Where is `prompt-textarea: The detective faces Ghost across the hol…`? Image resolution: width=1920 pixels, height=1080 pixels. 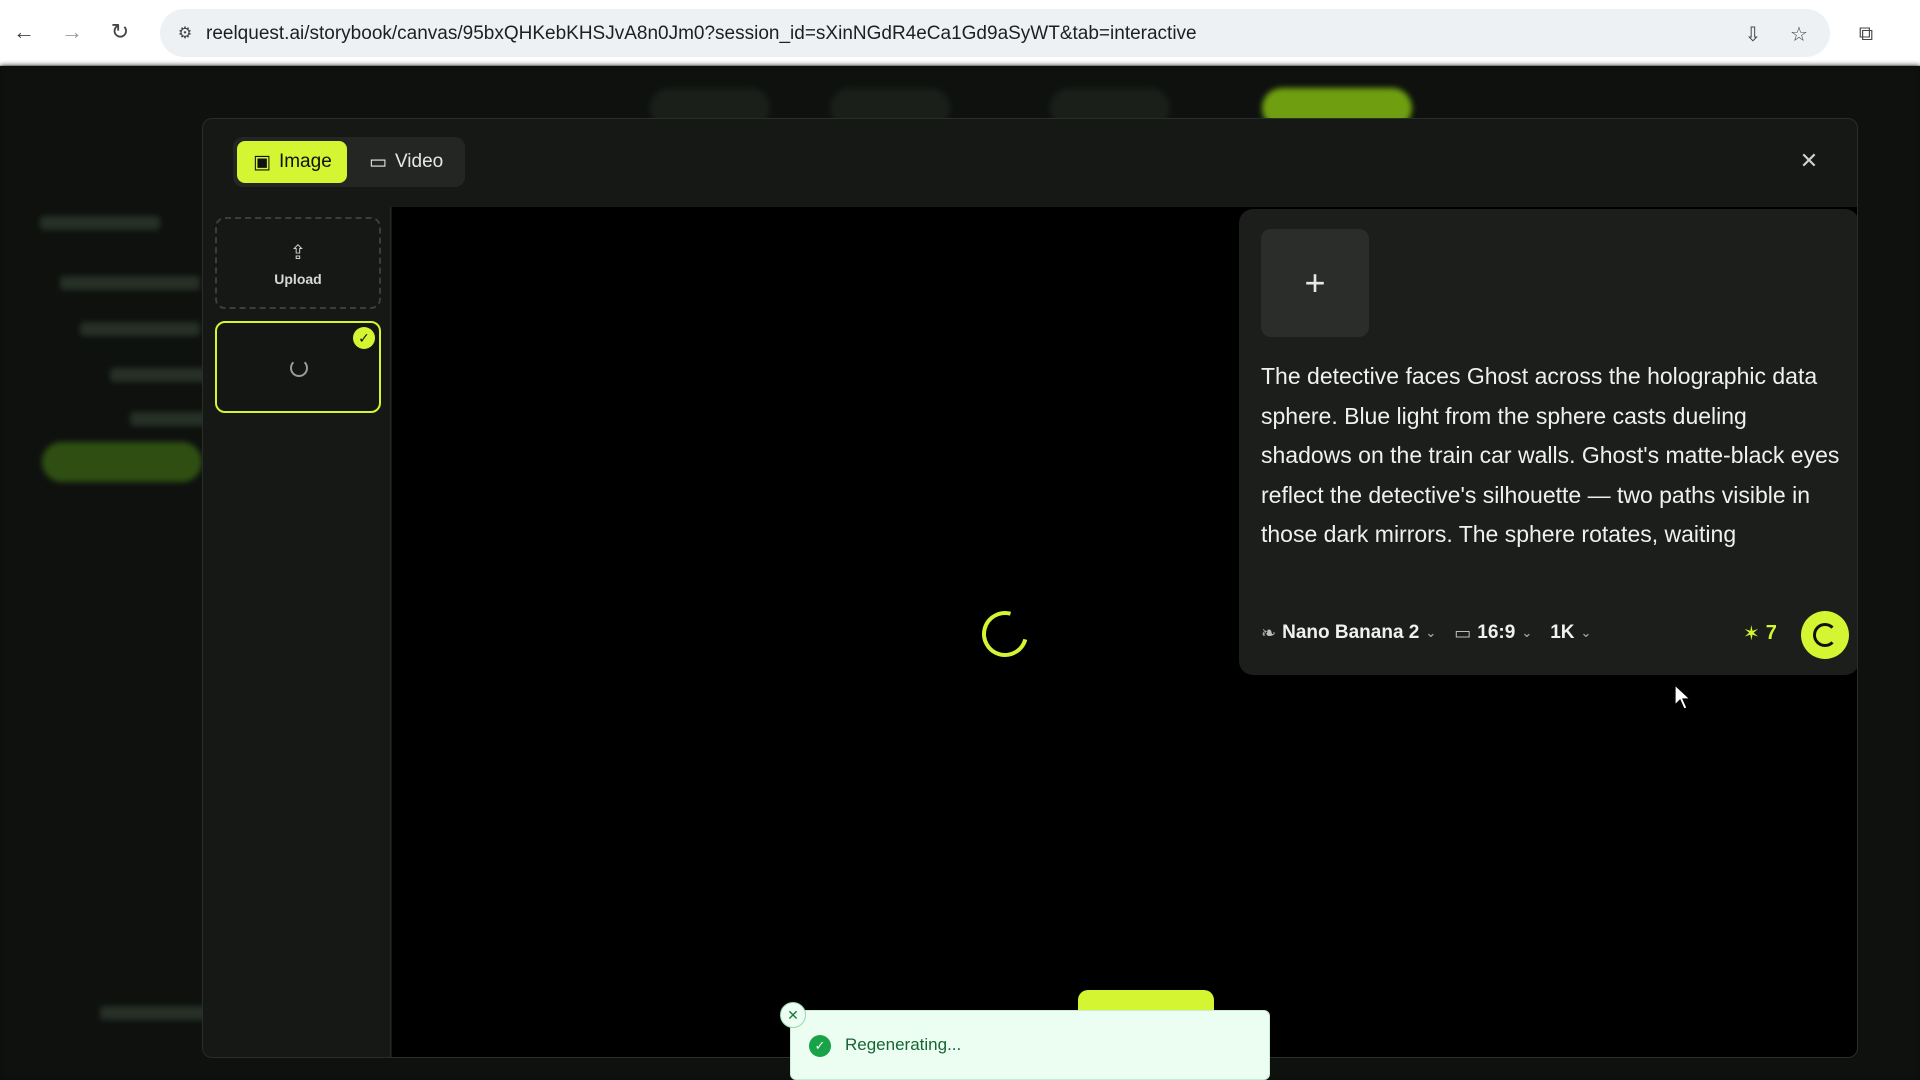 prompt-textarea: The detective faces Ghost across the hol… is located at coordinates (1551, 456).